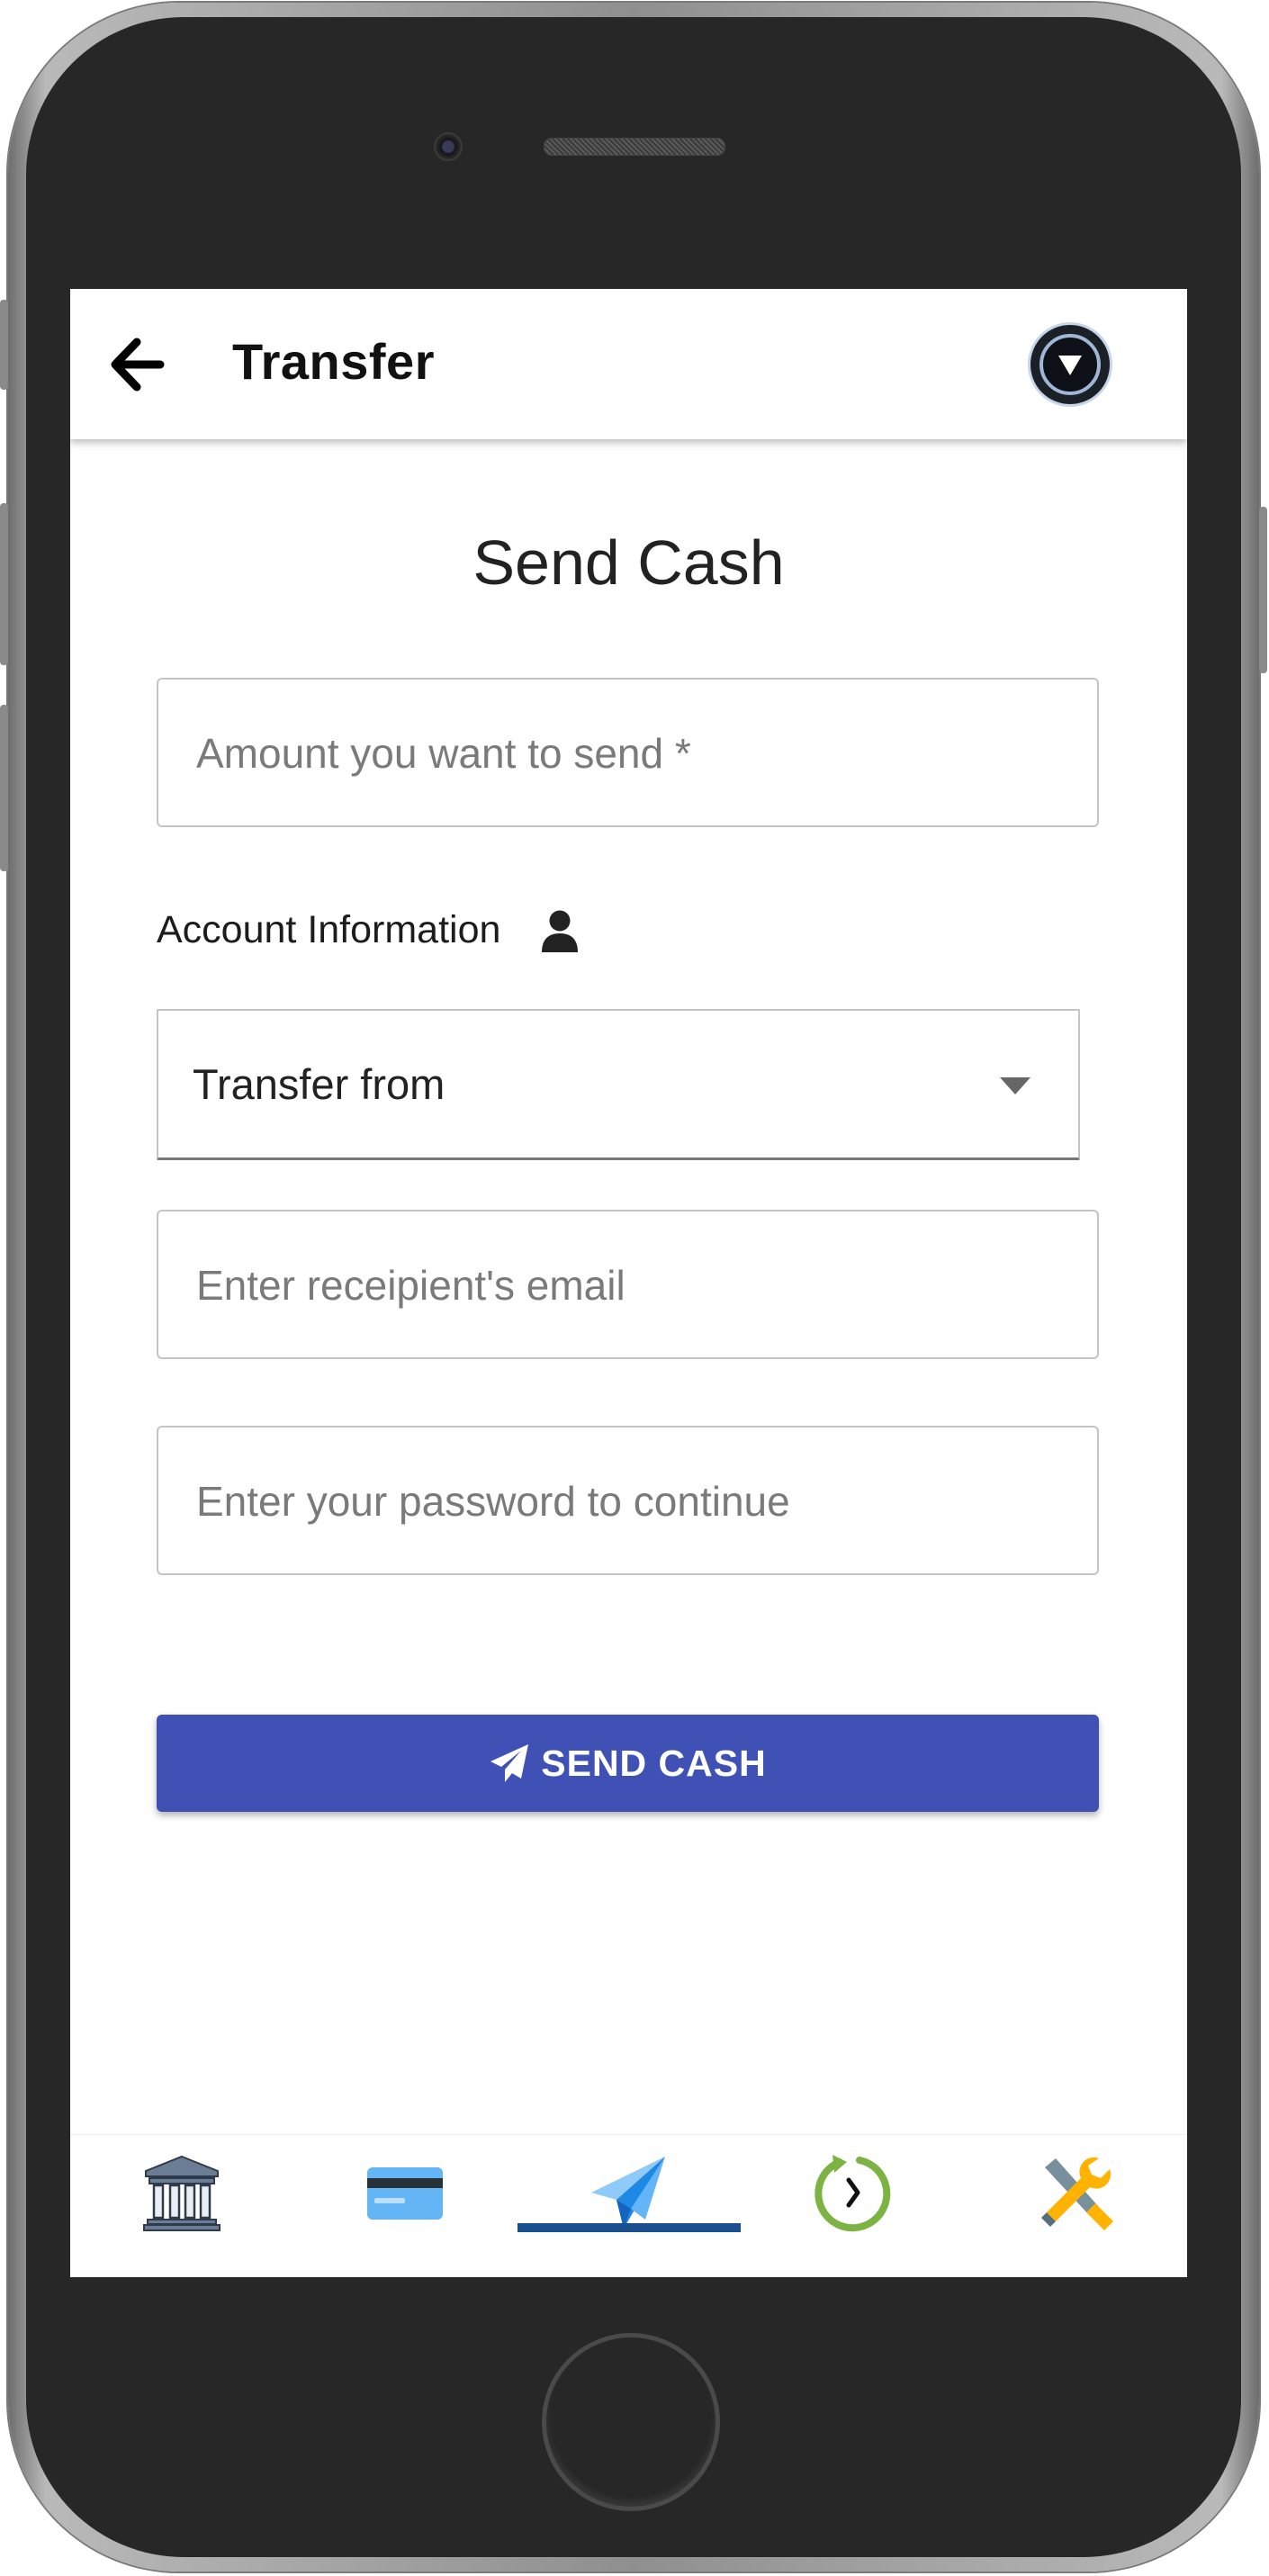 Image resolution: width=1269 pixels, height=2576 pixels. I want to click on amount-input, so click(628, 753).